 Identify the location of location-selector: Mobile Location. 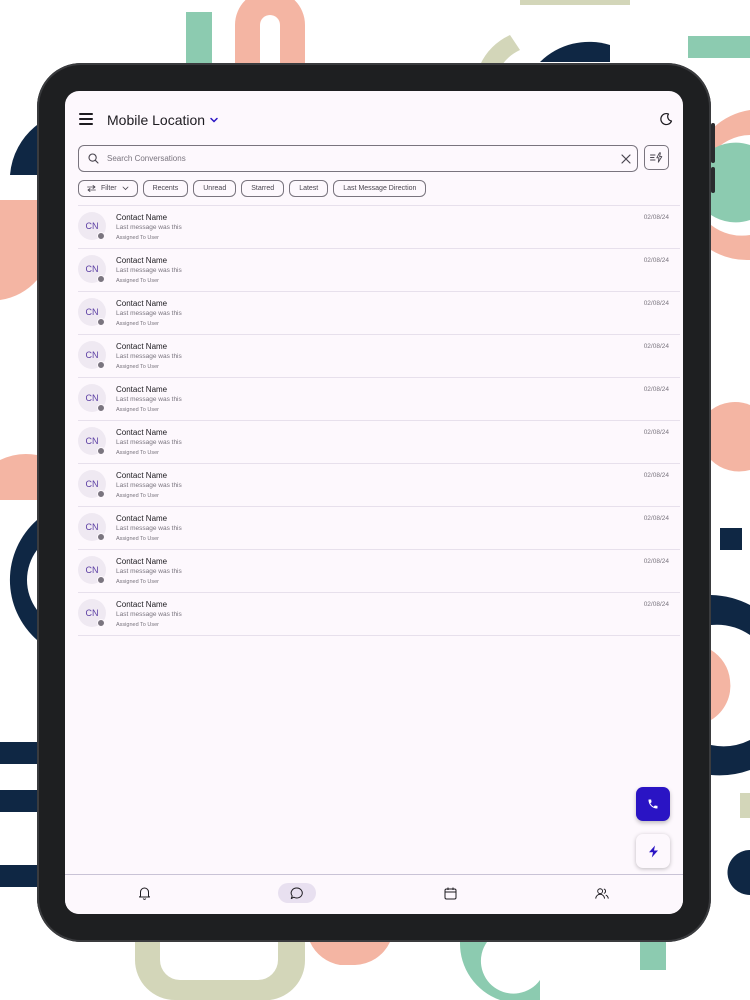
(163, 120).